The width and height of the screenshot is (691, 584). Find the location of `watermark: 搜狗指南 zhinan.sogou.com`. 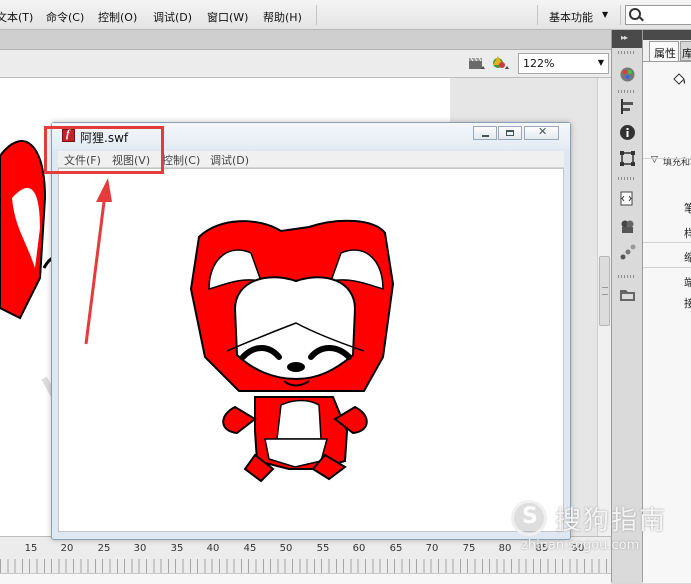

watermark: 搜狗指南 zhinan.sogou.com is located at coordinates (598, 532).